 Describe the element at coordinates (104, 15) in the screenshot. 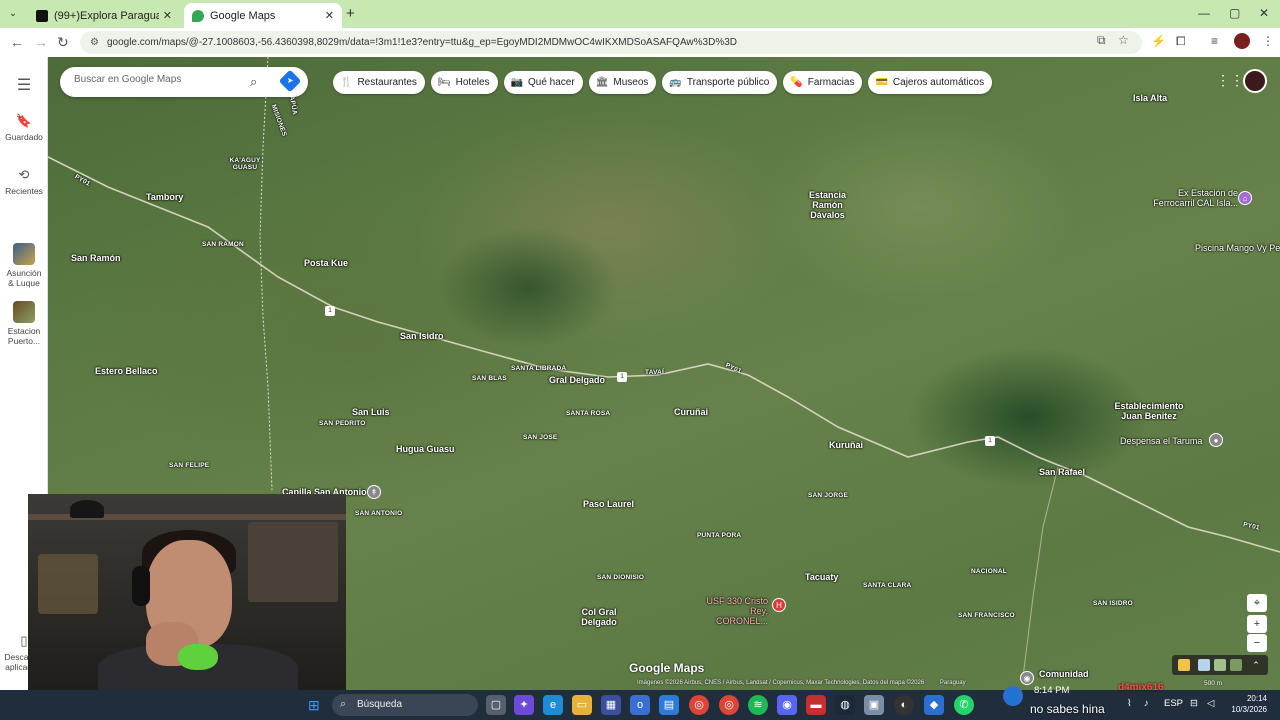

I see `tab-explora-paraguay: (99+)Explora Paraguay: Ofertas ✕` at that location.